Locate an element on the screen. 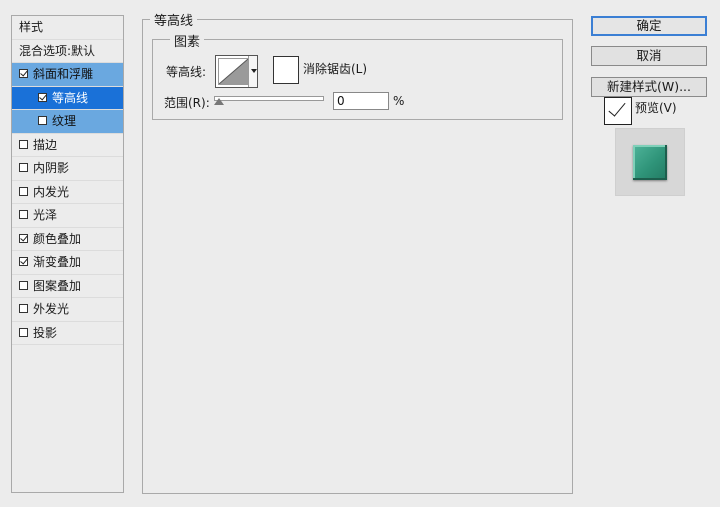  range-slider is located at coordinates (269, 98).